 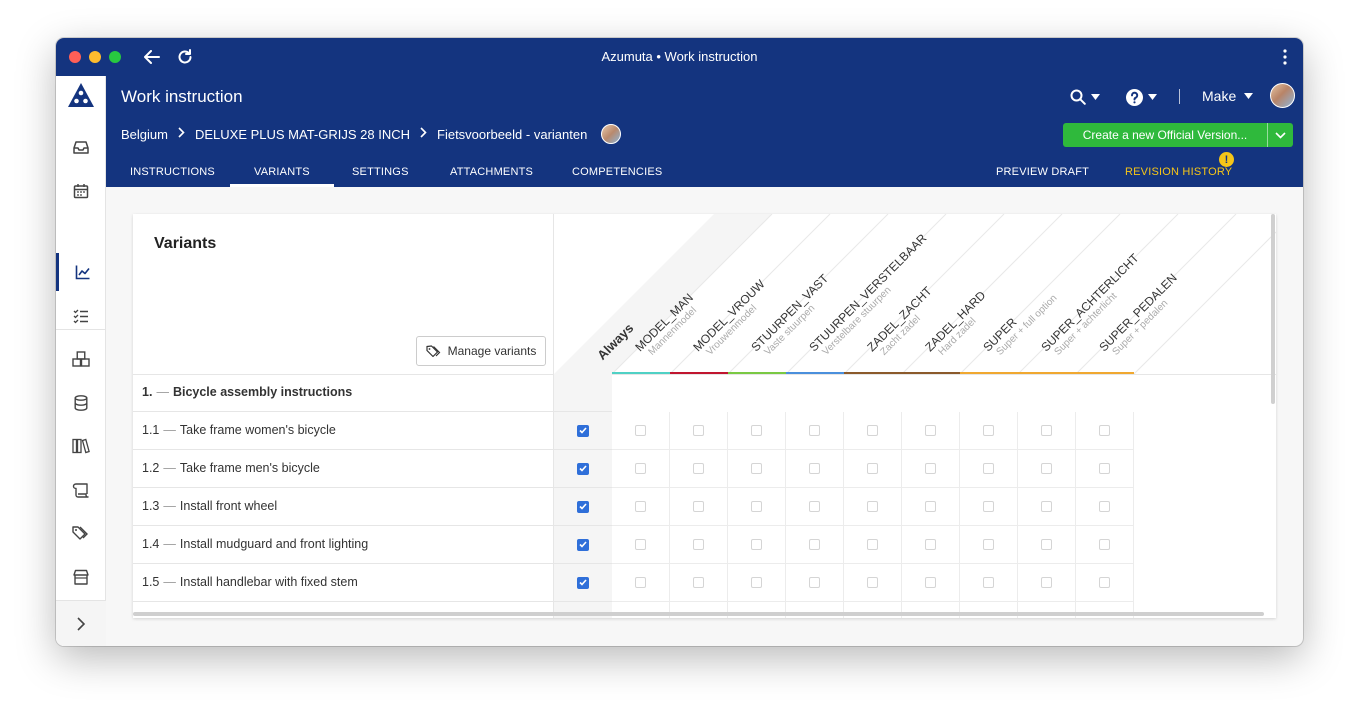 I want to click on vertical-scrollbar, so click(x=1273, y=309).